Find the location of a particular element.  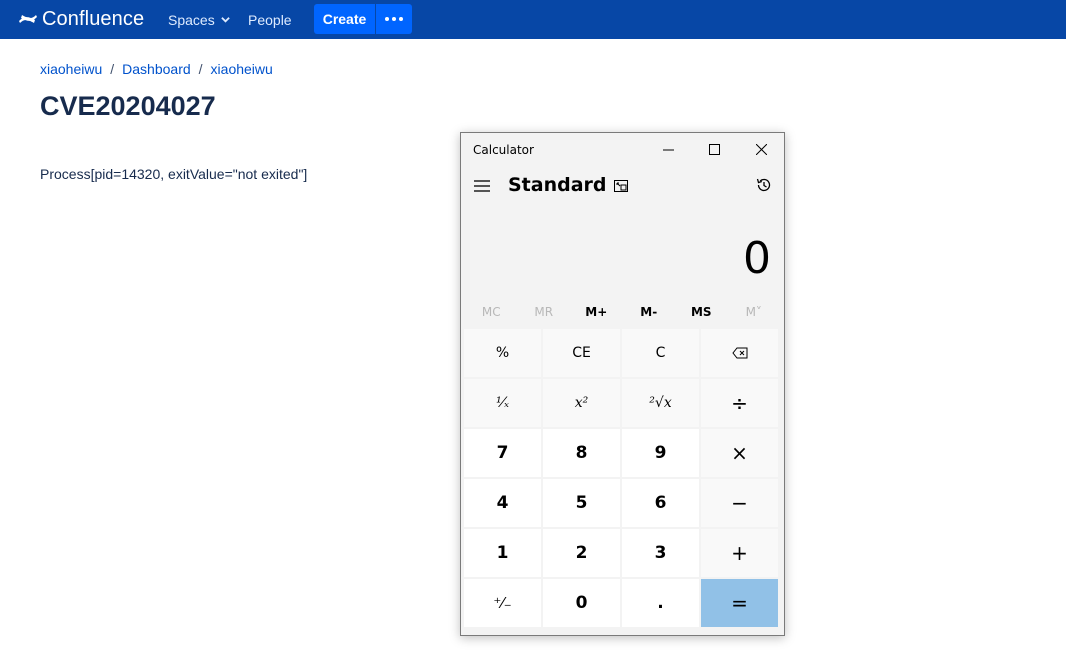

close-button is located at coordinates (761, 149).